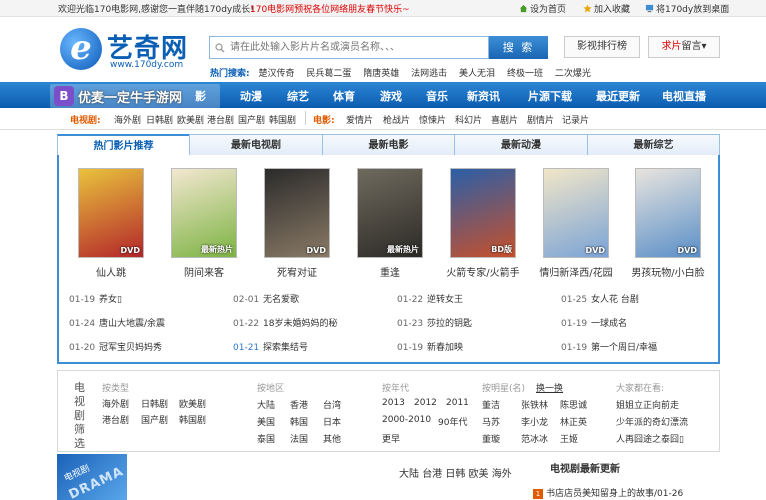 The height and width of the screenshot is (500, 766). What do you see at coordinates (266, 404) in the screenshot?
I see `filter-option: 大陆` at bounding box center [266, 404].